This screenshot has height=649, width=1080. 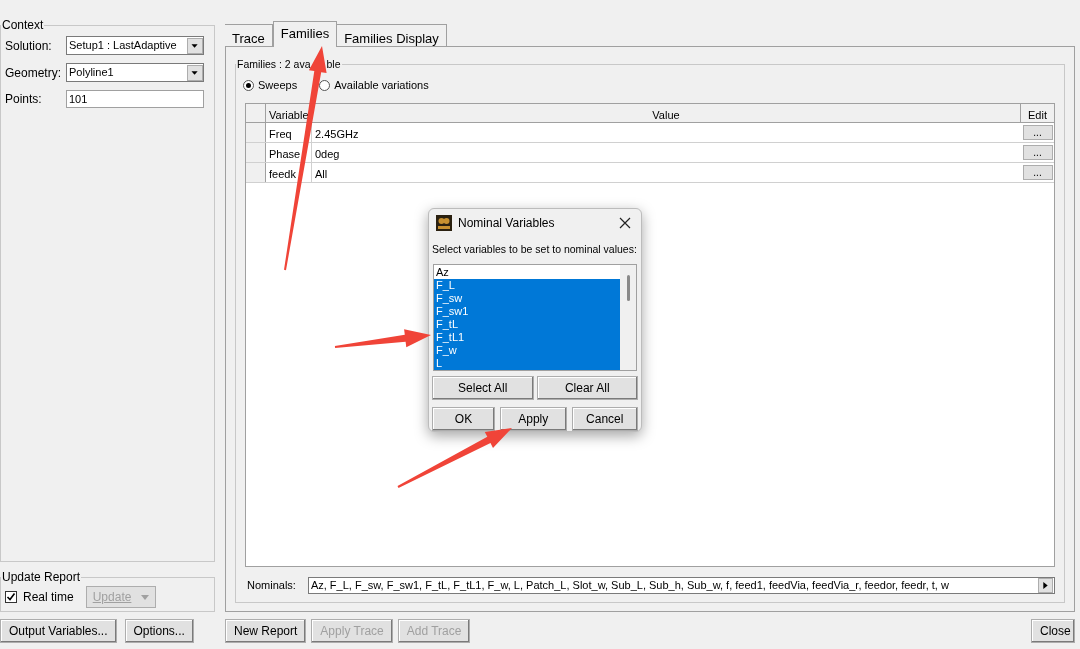 I want to click on field-label: Points:, so click(x=24, y=99).